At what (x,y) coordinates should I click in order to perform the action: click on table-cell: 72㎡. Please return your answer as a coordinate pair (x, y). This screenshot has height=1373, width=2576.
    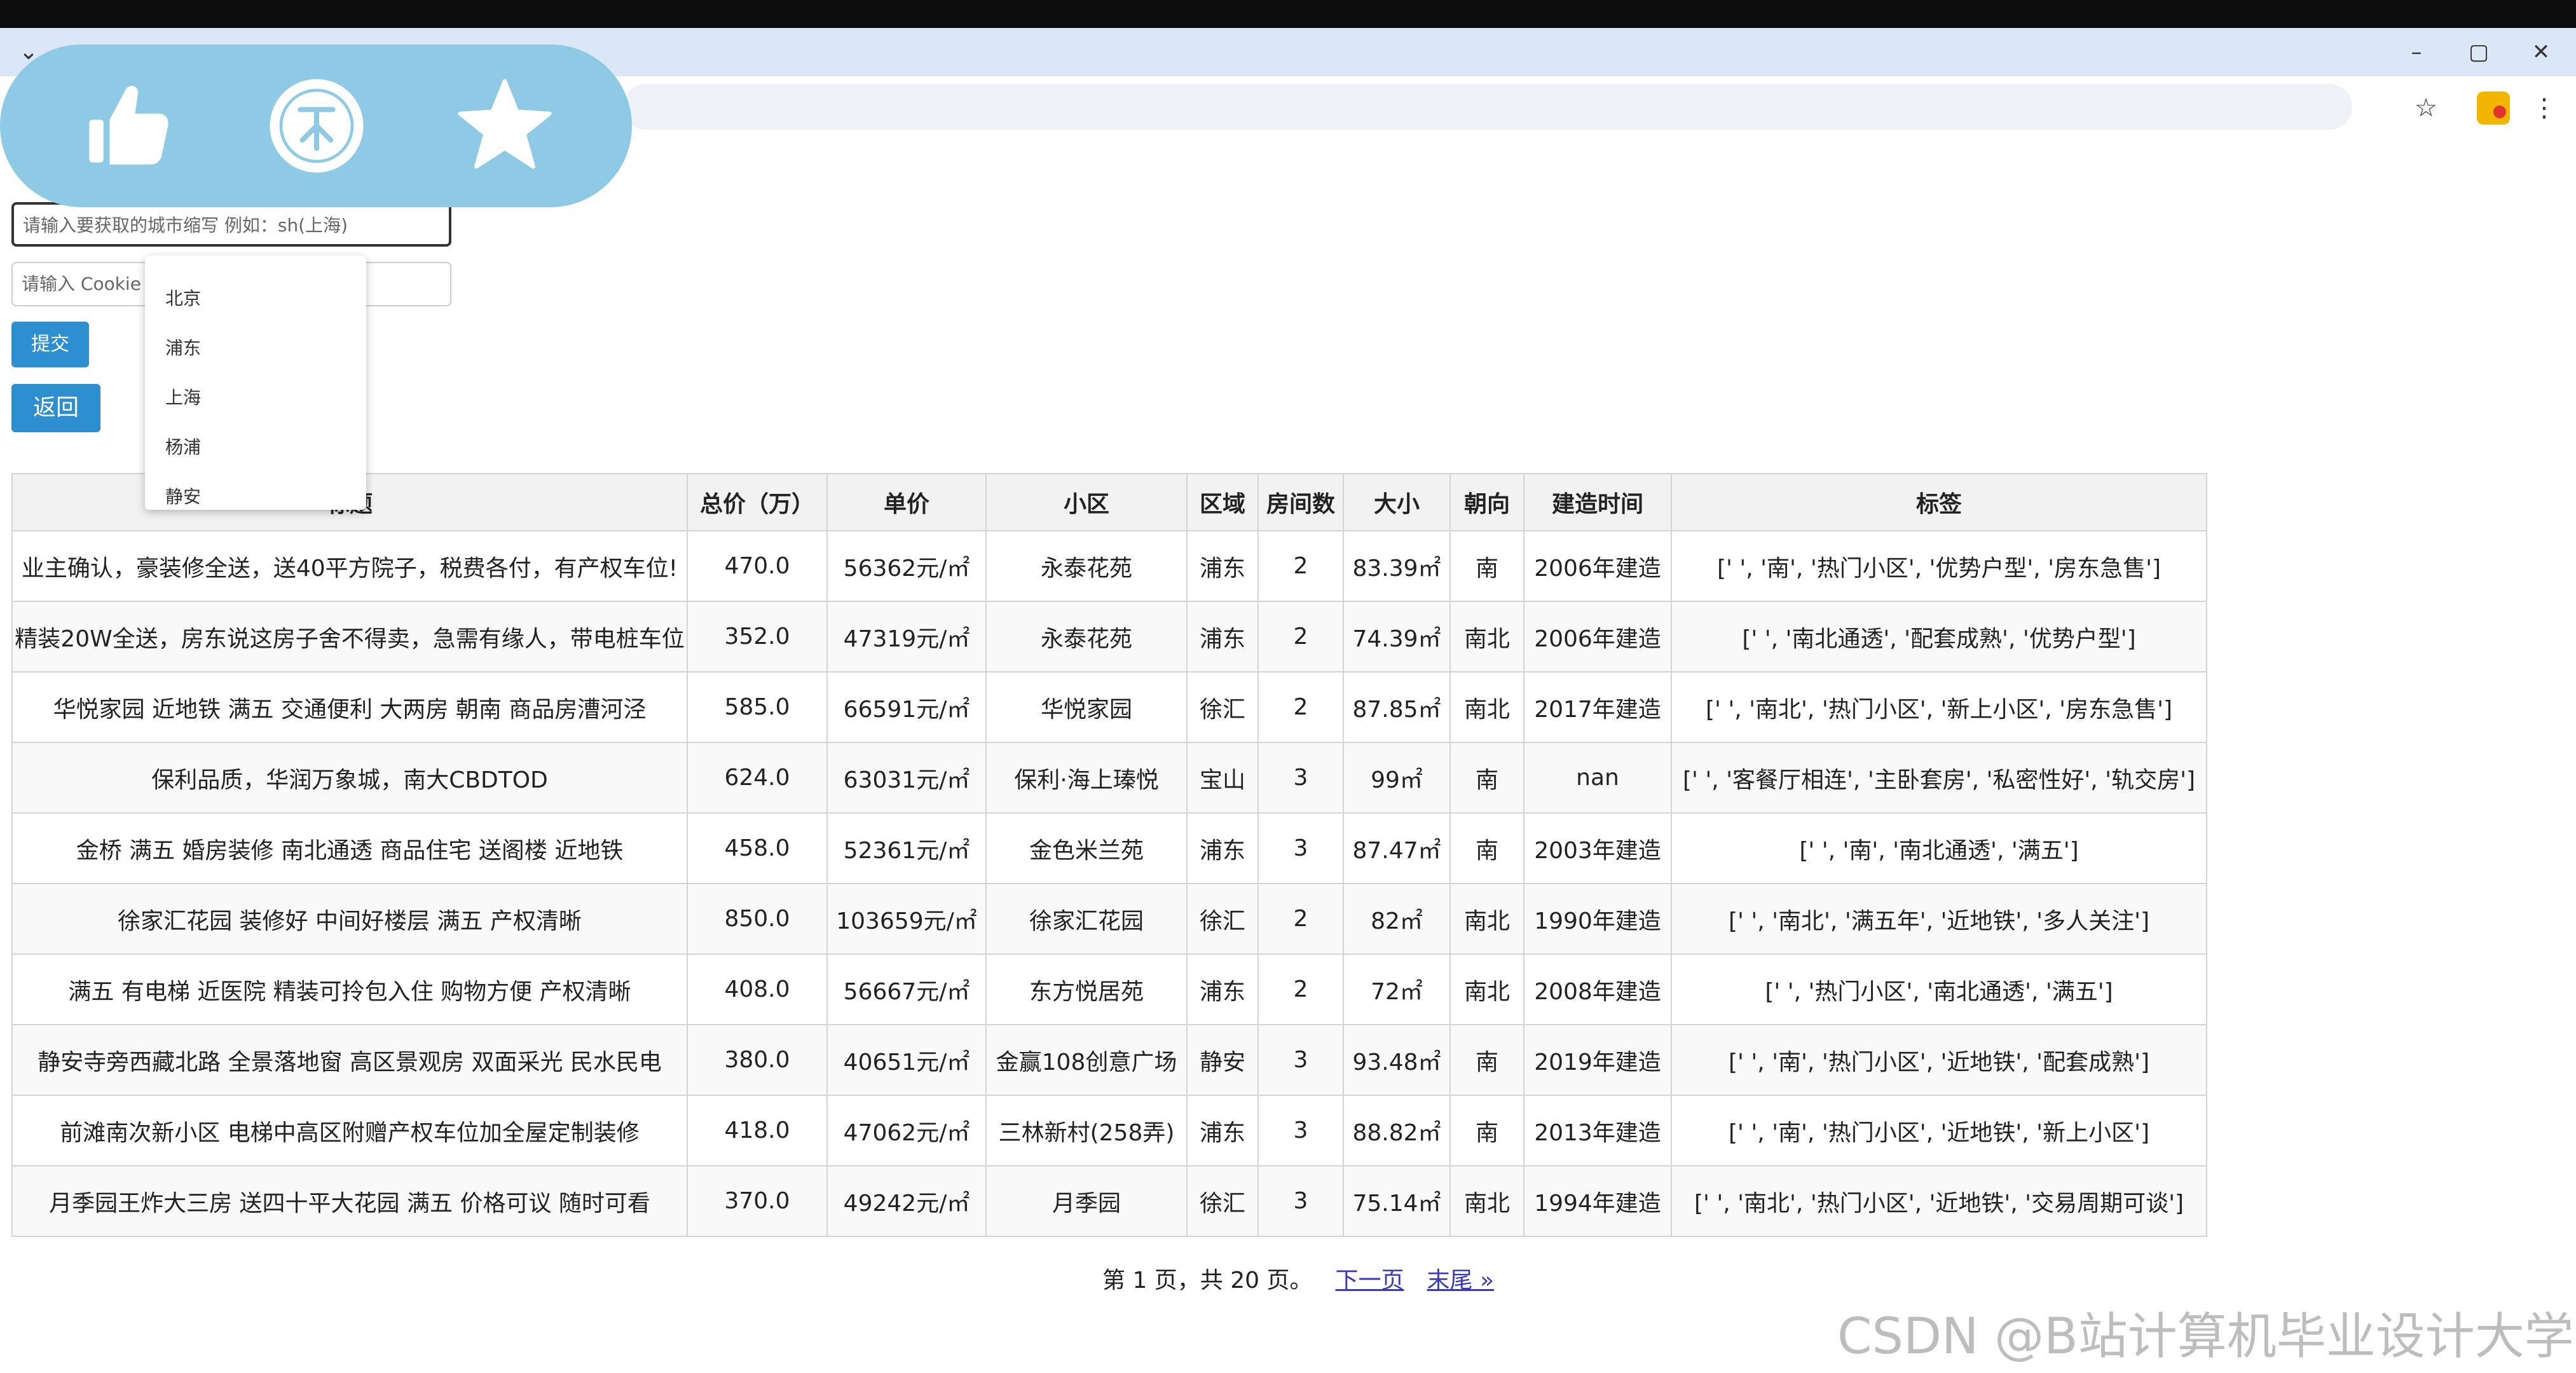
    Looking at the image, I should click on (1397, 989).